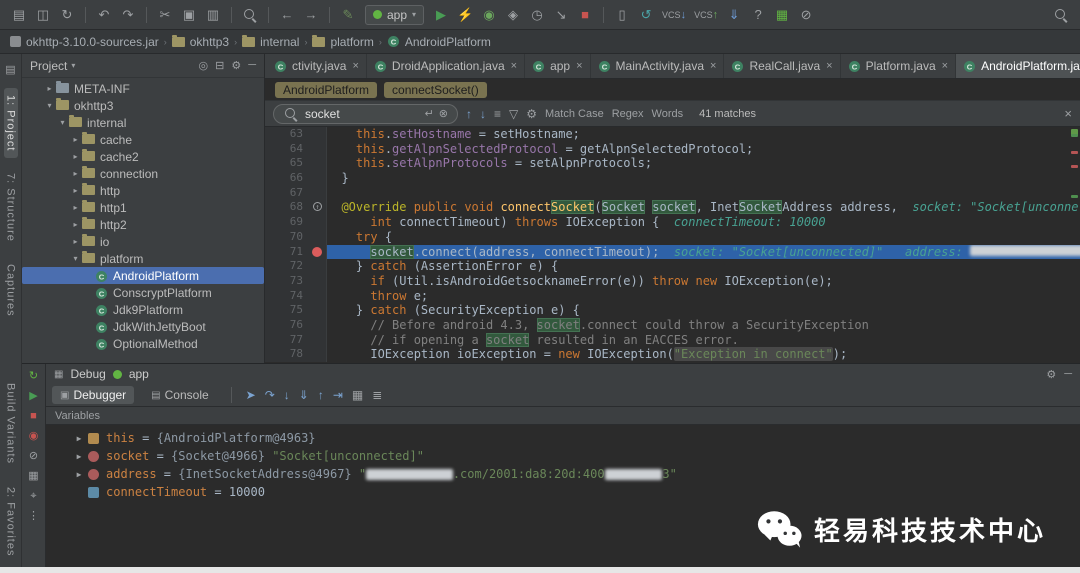  What do you see at coordinates (561, 15) in the screenshot?
I see `attach-debugger-icon: ↘` at bounding box center [561, 15].